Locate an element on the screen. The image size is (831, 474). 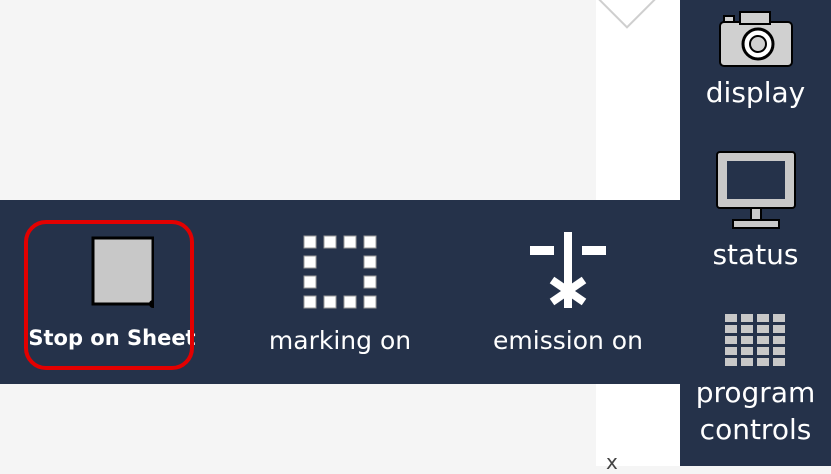
camera-icon is located at coordinates (756, 41).